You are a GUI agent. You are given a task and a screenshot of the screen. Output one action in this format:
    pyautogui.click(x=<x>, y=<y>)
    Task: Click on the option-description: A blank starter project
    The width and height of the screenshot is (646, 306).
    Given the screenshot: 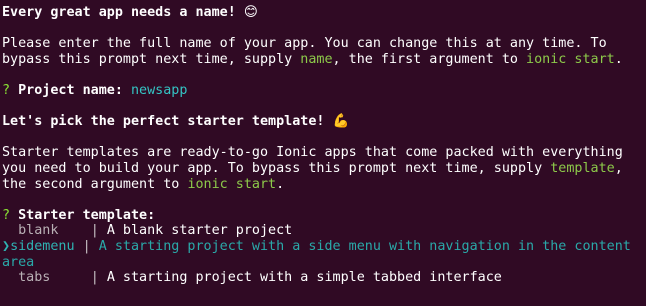 What is the action you would take?
    pyautogui.click(x=199, y=231)
    